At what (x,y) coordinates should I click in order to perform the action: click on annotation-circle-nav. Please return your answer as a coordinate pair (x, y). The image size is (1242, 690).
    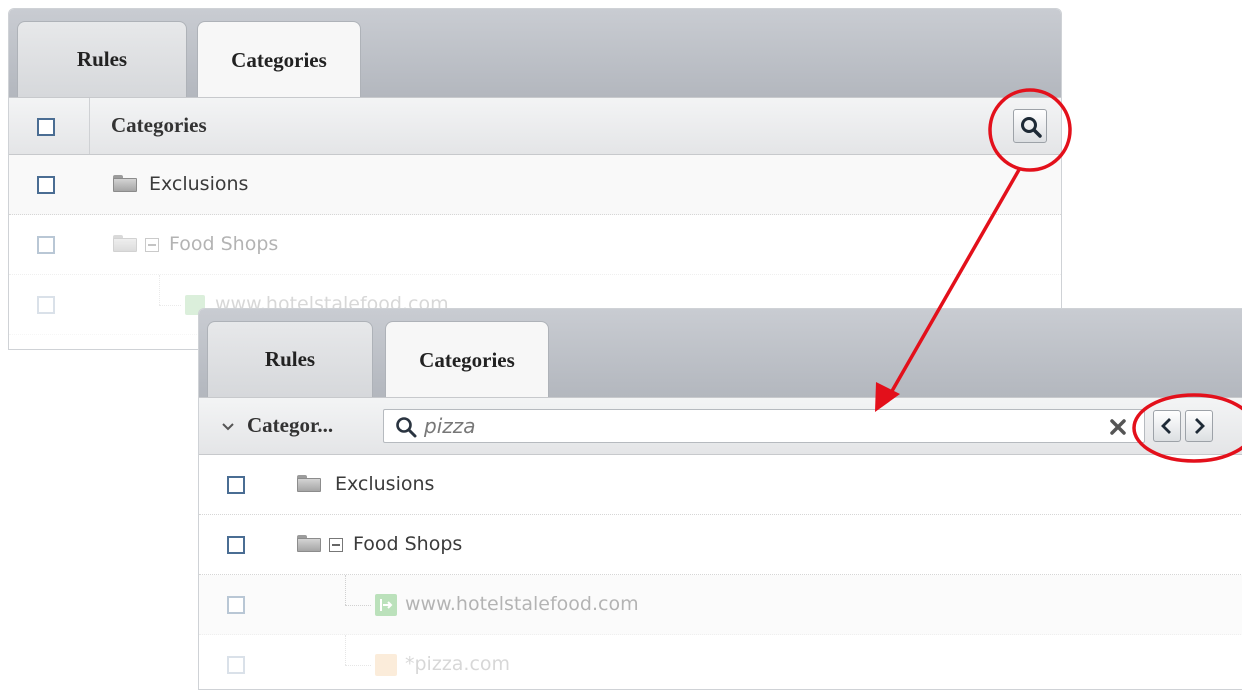
    Looking at the image, I should click on (1187, 428).